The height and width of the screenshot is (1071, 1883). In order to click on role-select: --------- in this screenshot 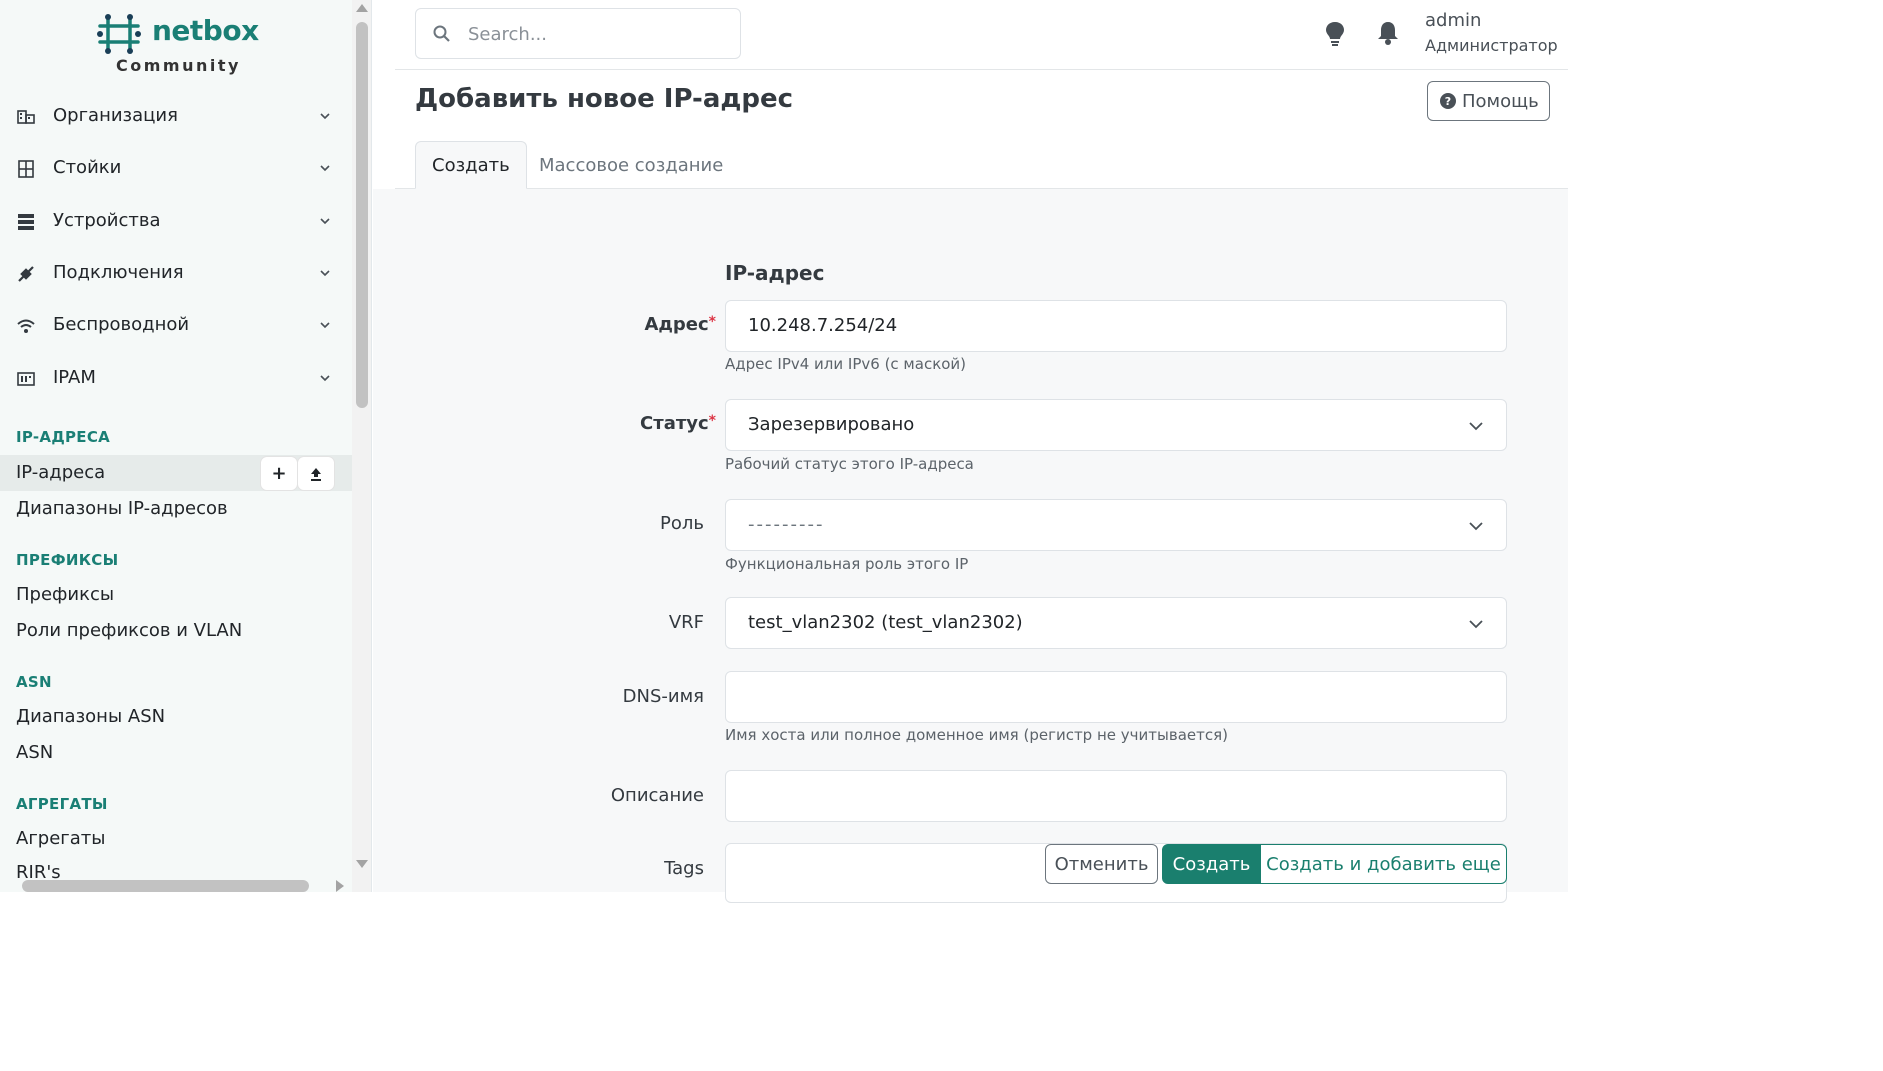, I will do `click(1116, 525)`.